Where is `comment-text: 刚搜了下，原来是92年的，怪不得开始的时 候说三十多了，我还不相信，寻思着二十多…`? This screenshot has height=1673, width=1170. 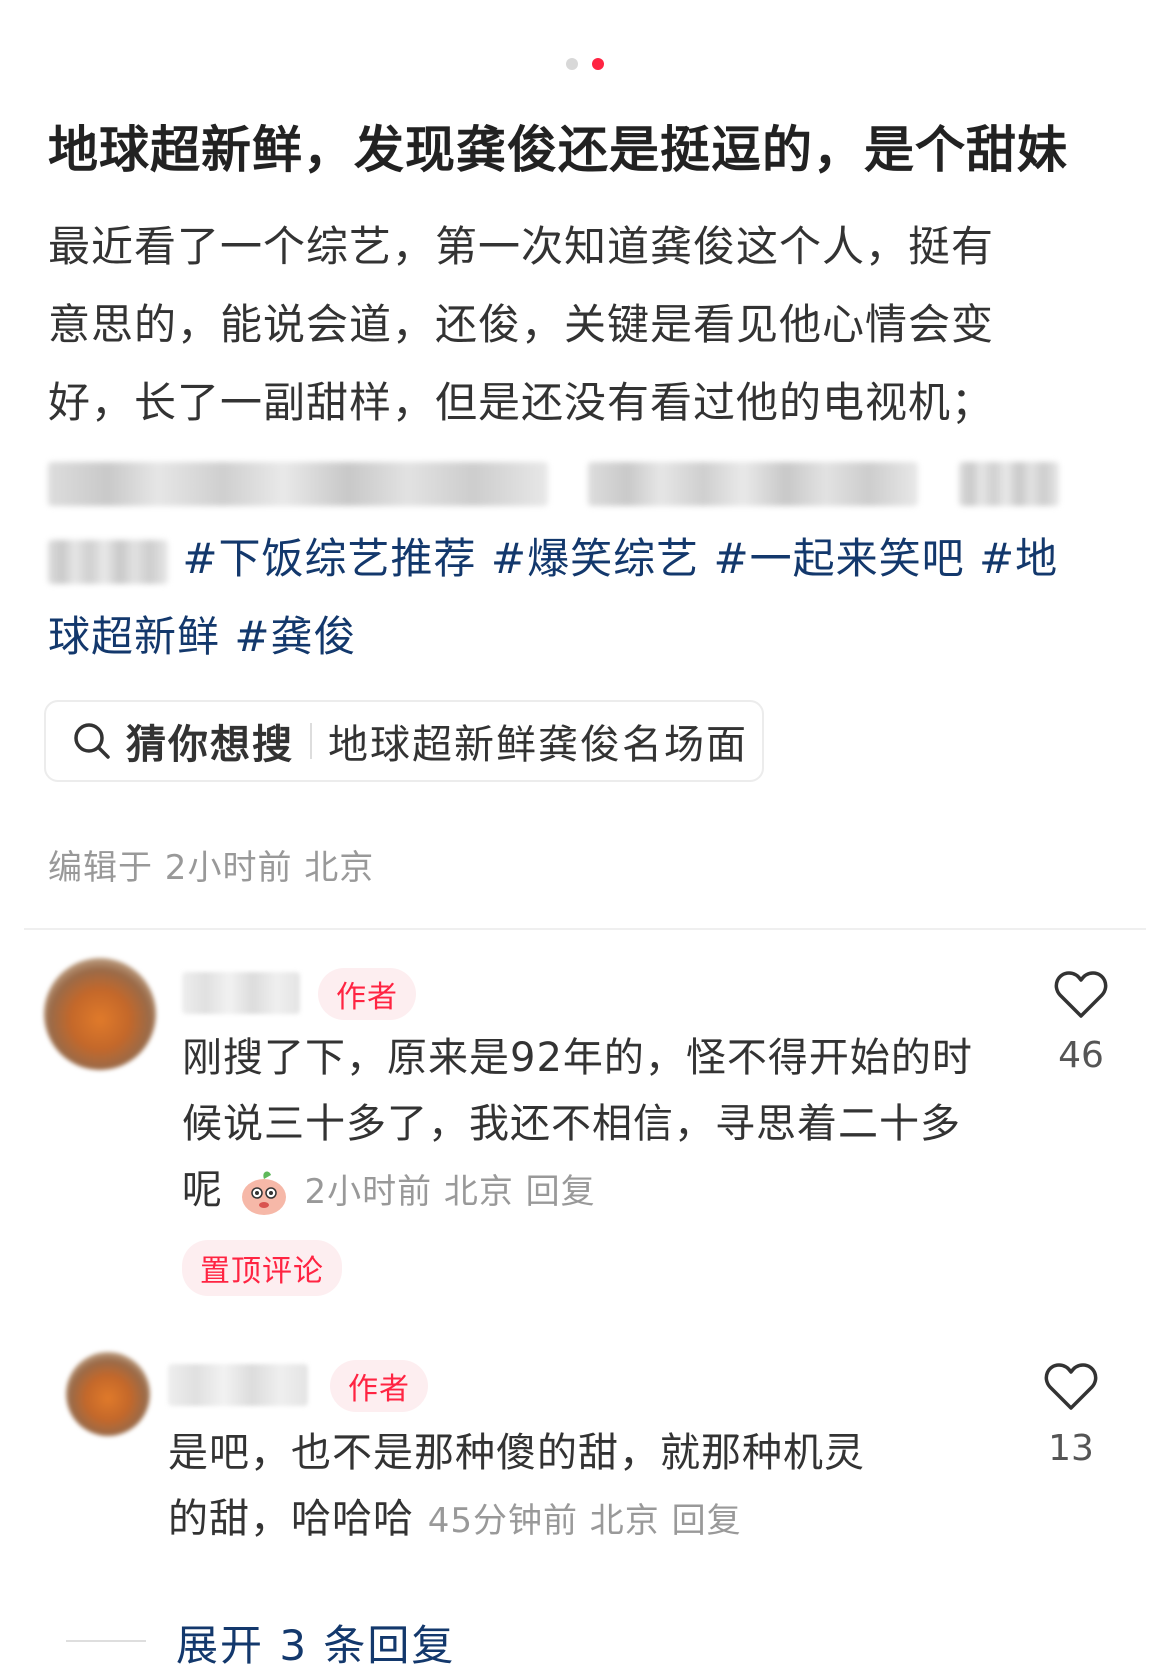 comment-text: 刚搜了下，原来是92年的，怪不得开始的时 候说三十多了，我还不相信，寻思着二十多… is located at coordinates (582, 1125).